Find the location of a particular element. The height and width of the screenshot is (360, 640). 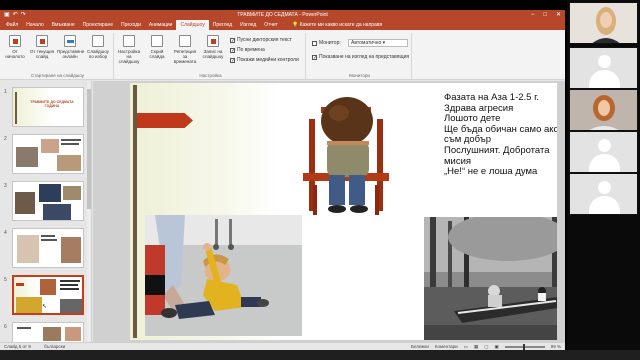

tab-animations: Анимации is located at coordinates (161, 25).